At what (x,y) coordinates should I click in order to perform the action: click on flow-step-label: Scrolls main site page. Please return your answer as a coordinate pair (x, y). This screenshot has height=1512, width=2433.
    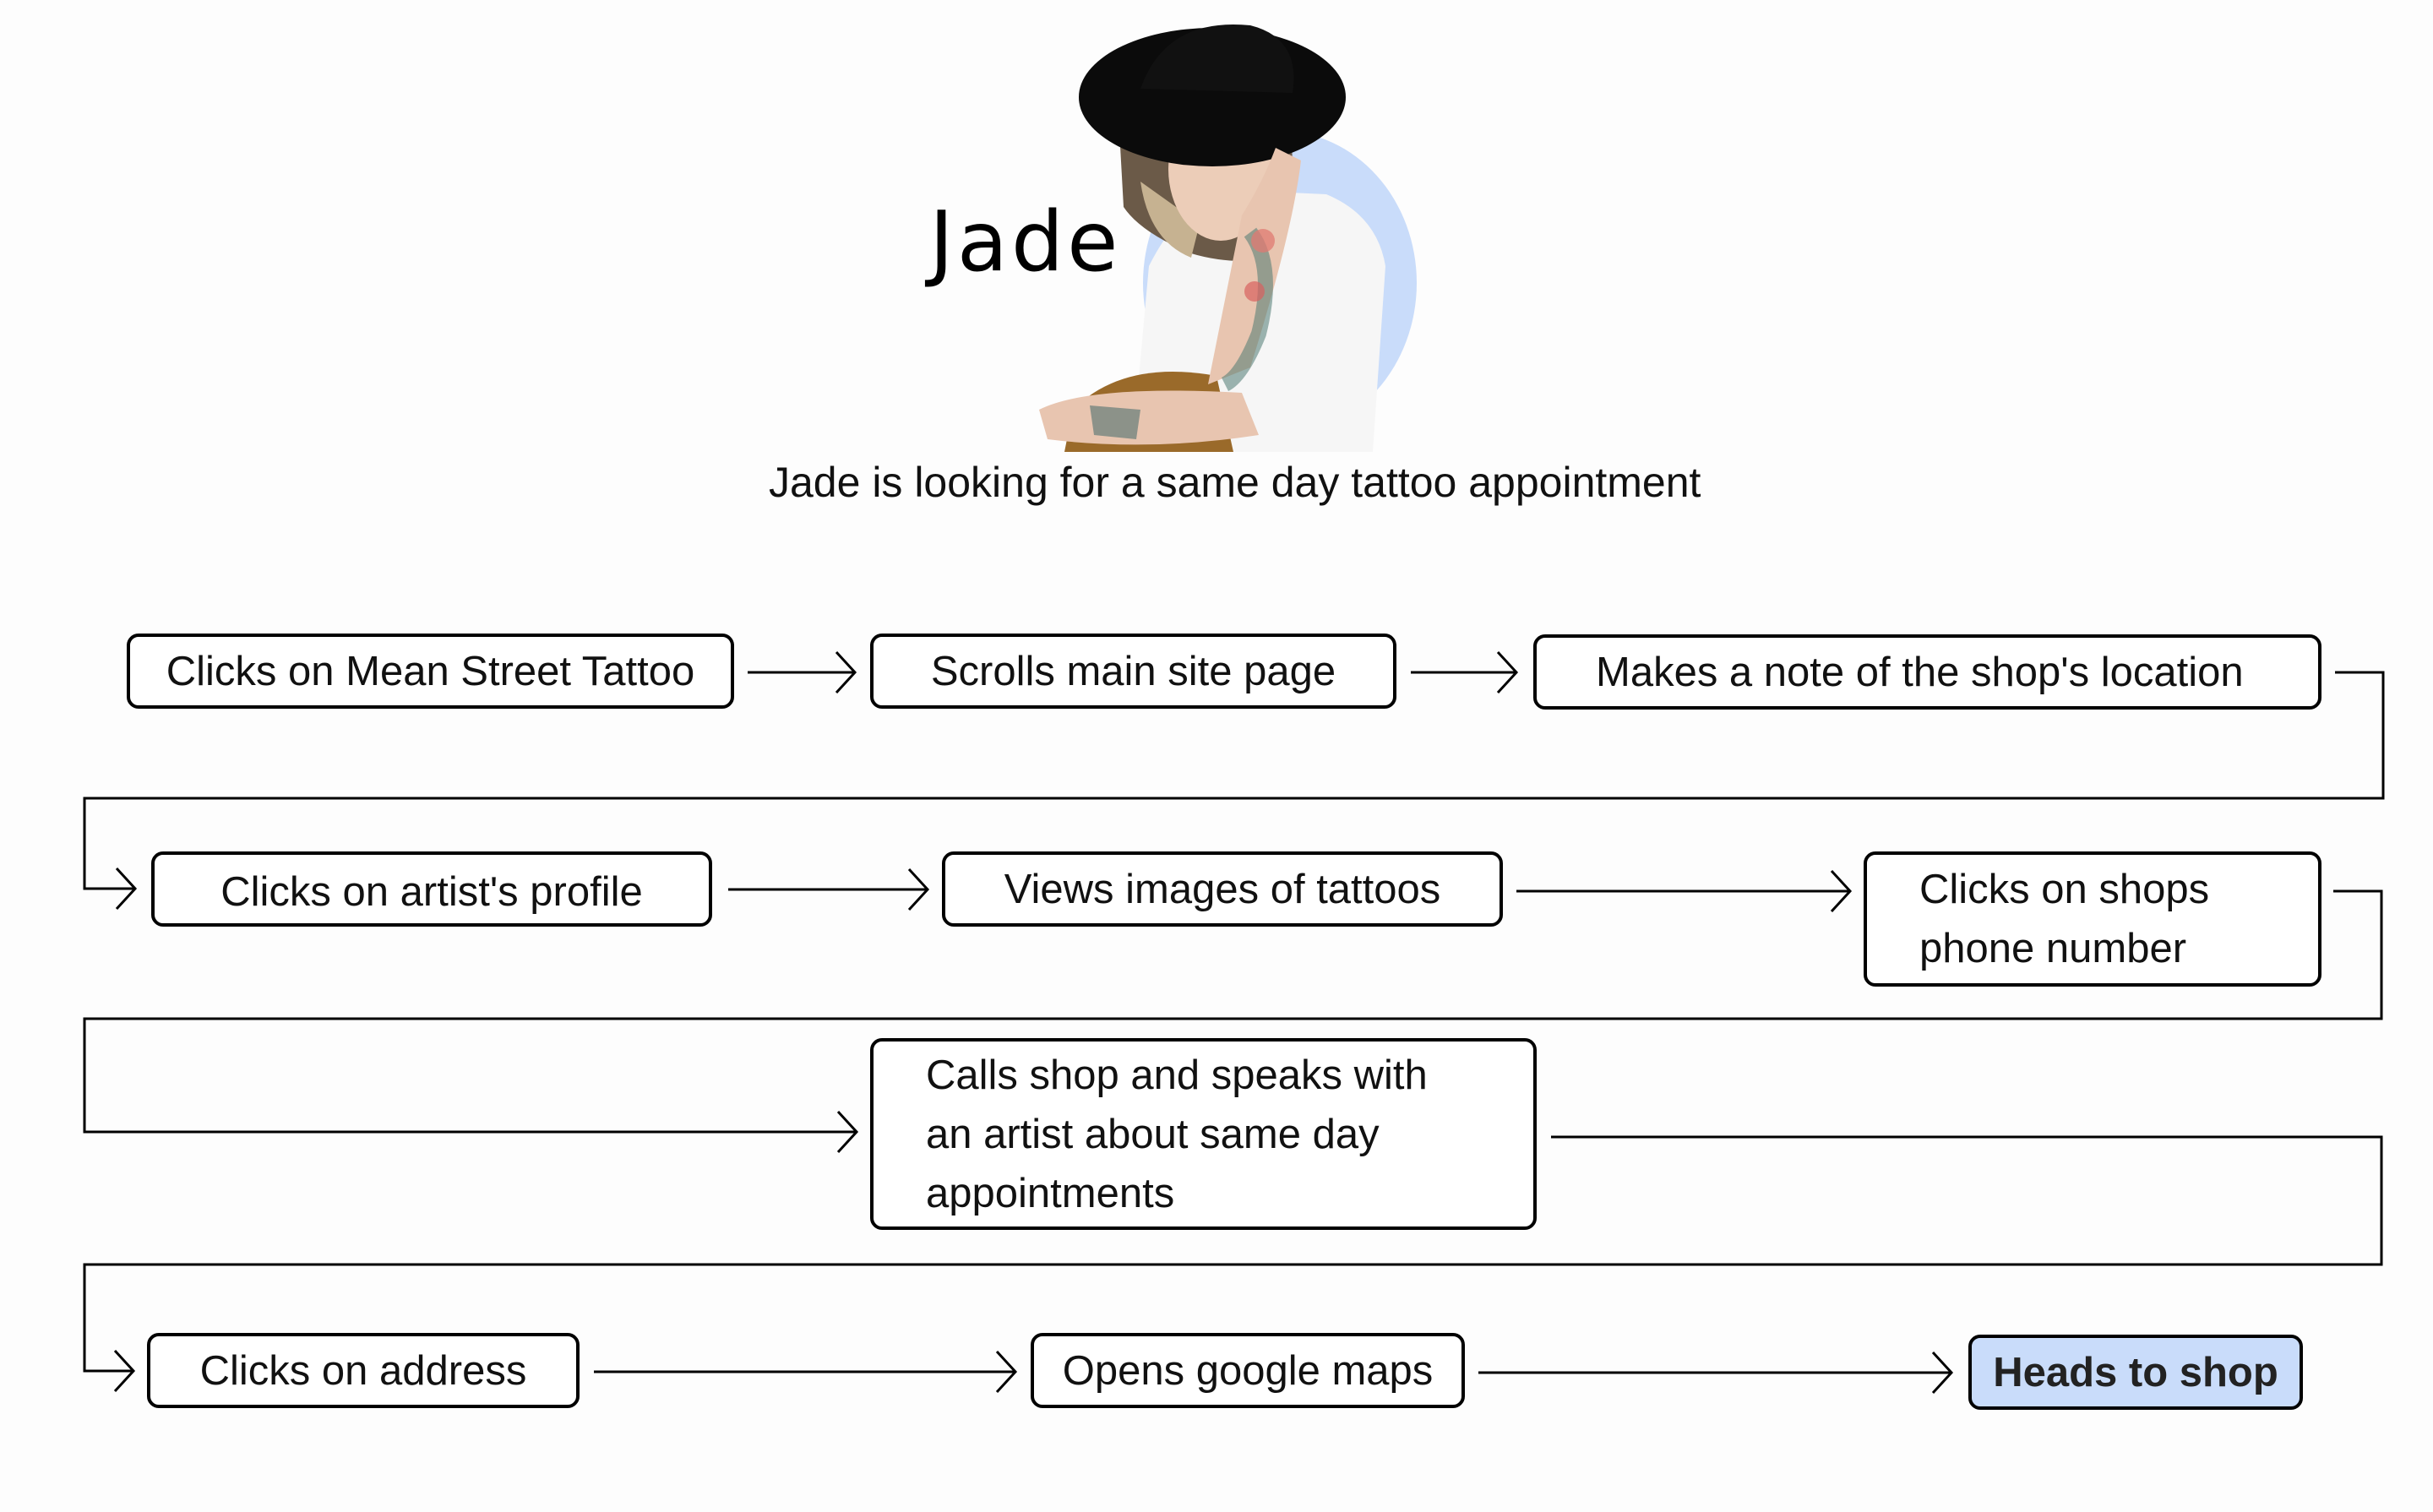
    Looking at the image, I should click on (1133, 671).